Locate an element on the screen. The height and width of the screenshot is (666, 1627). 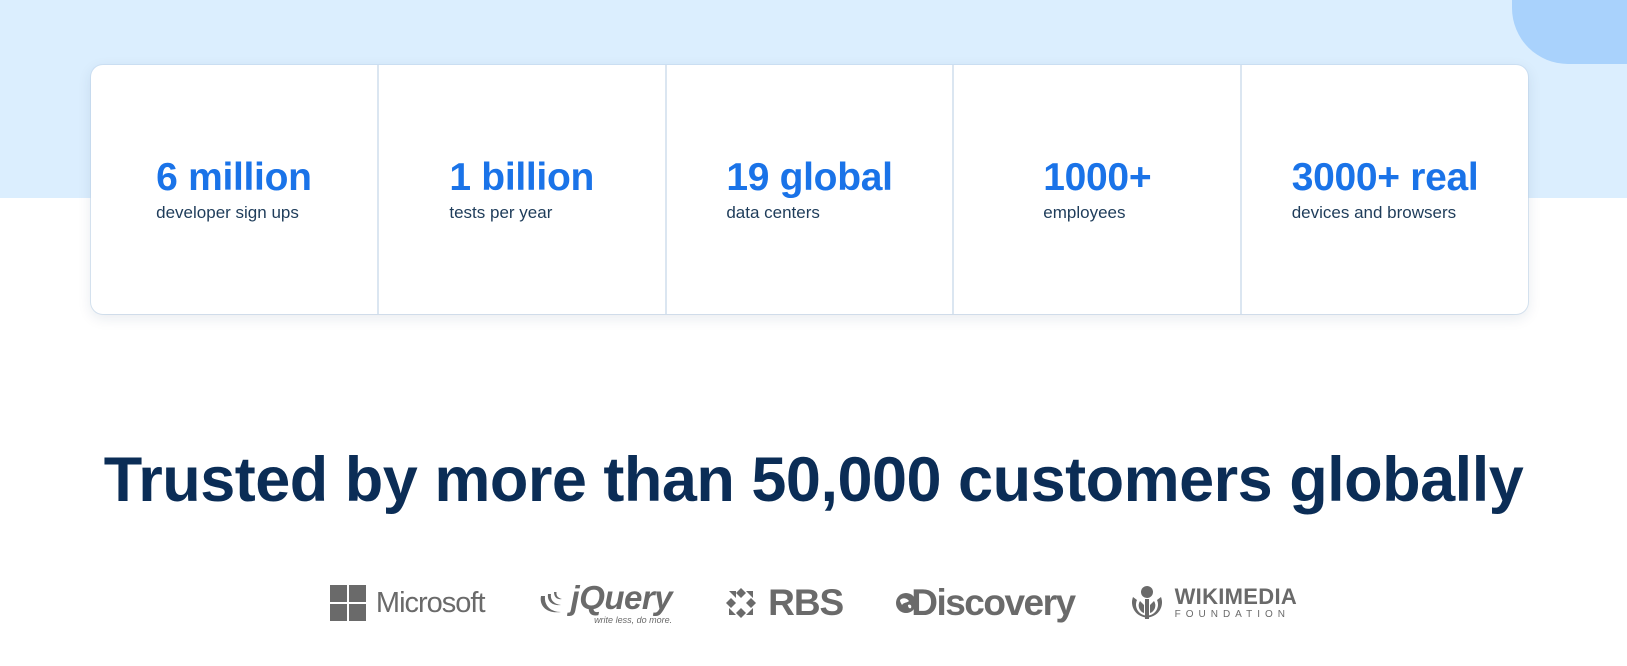
stat-developer-signups: 6 million developer sign ups is located at coordinates (235, 189).